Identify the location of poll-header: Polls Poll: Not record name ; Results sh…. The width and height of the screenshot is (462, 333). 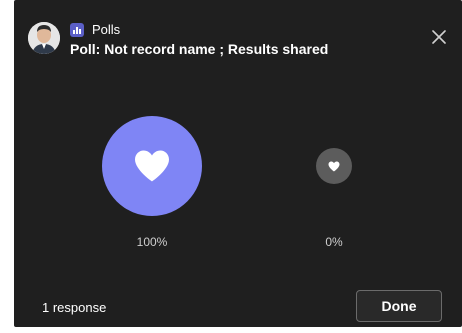
(238, 40).